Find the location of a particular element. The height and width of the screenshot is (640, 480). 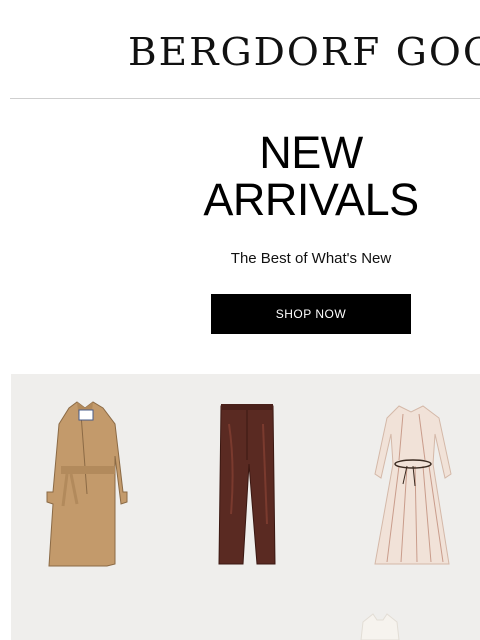

hero-subtitle: The Best of What's New is located at coordinates (311, 258).